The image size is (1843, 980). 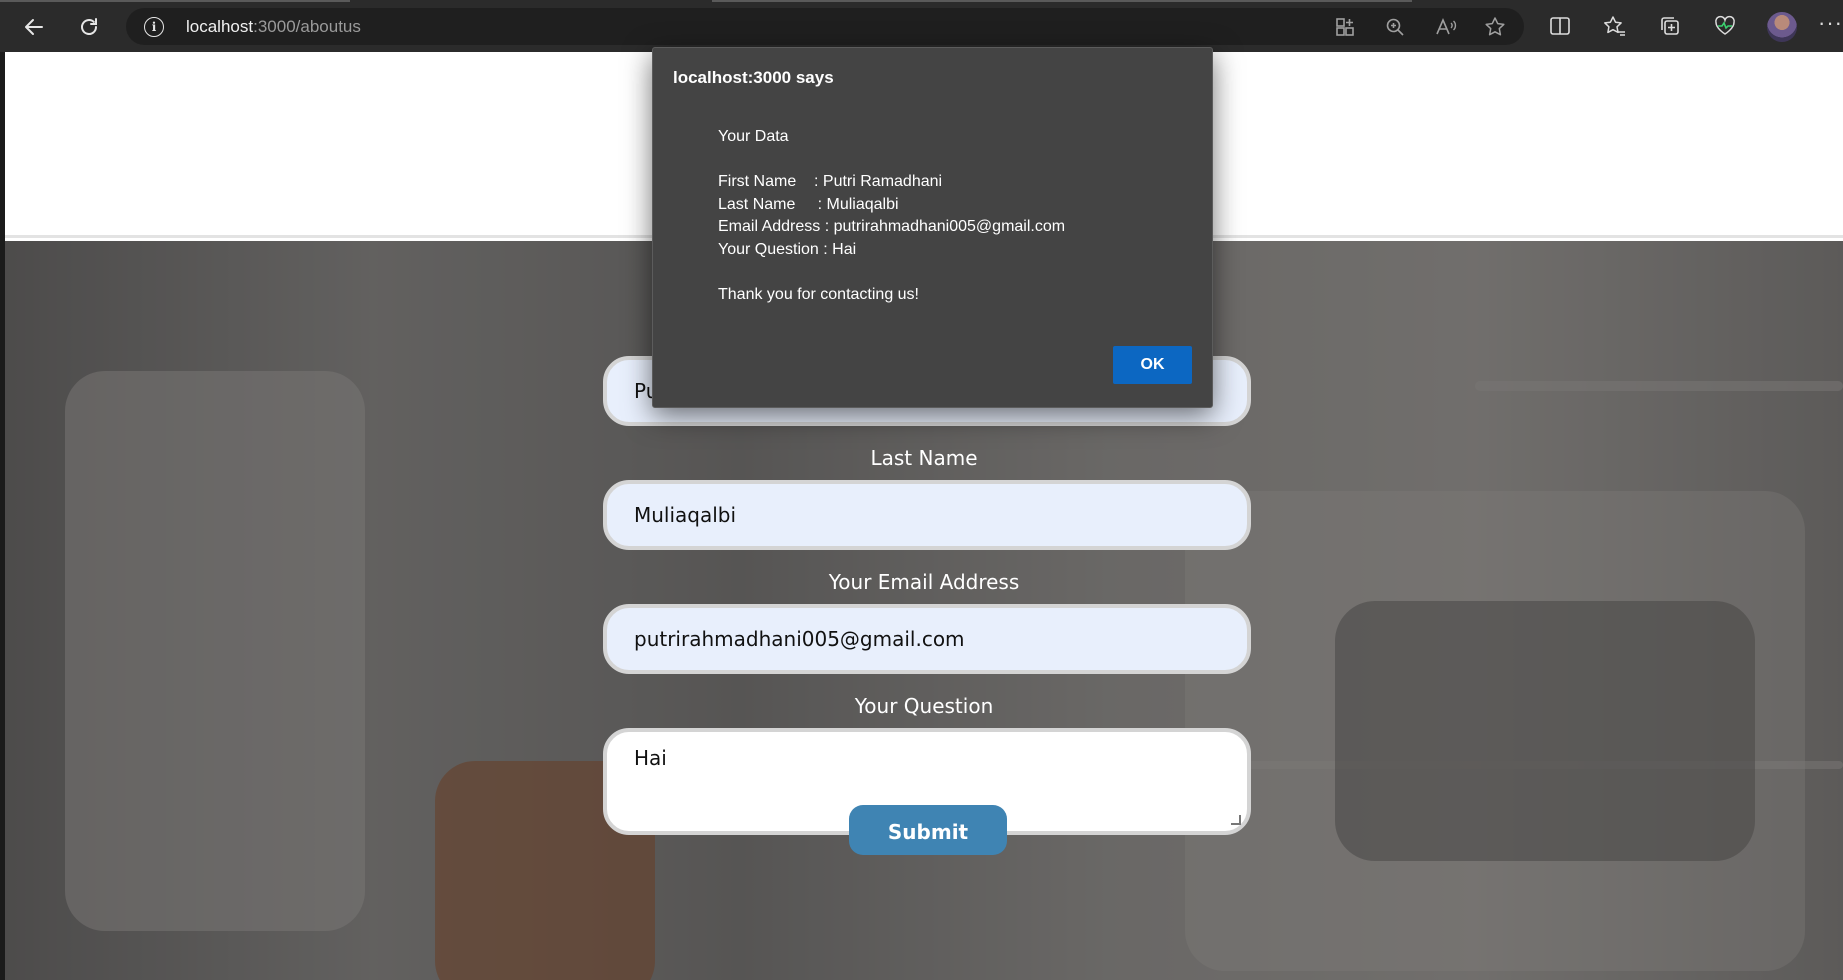 I want to click on zoom-icon, so click(x=1395, y=27).